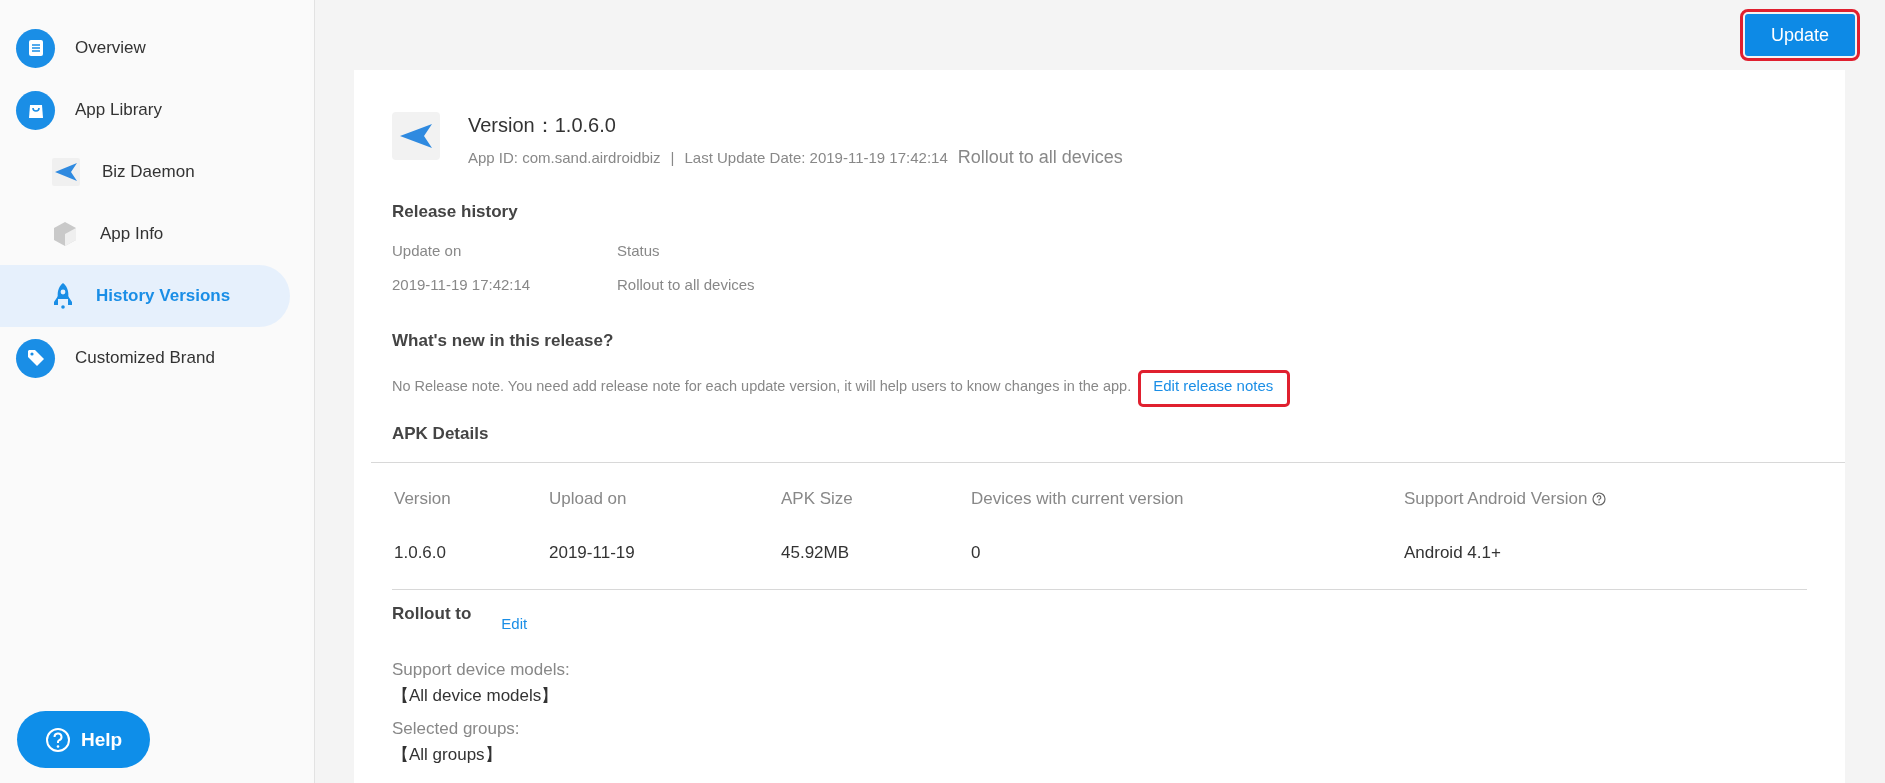 This screenshot has width=1885, height=783. Describe the element at coordinates (456, 729) in the screenshot. I see `field-label: Selected groups:` at that location.